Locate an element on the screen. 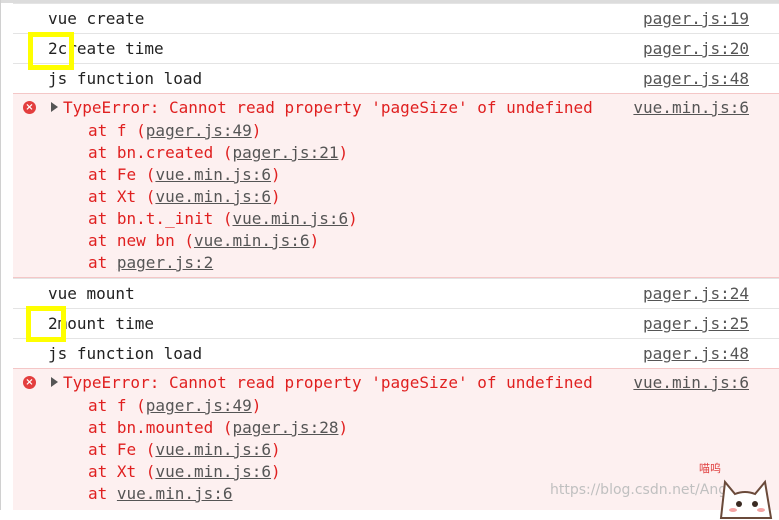 Image resolution: width=779 pixels, height=520 pixels. log-row: vue mount pager.js:24 is located at coordinates (396, 293).